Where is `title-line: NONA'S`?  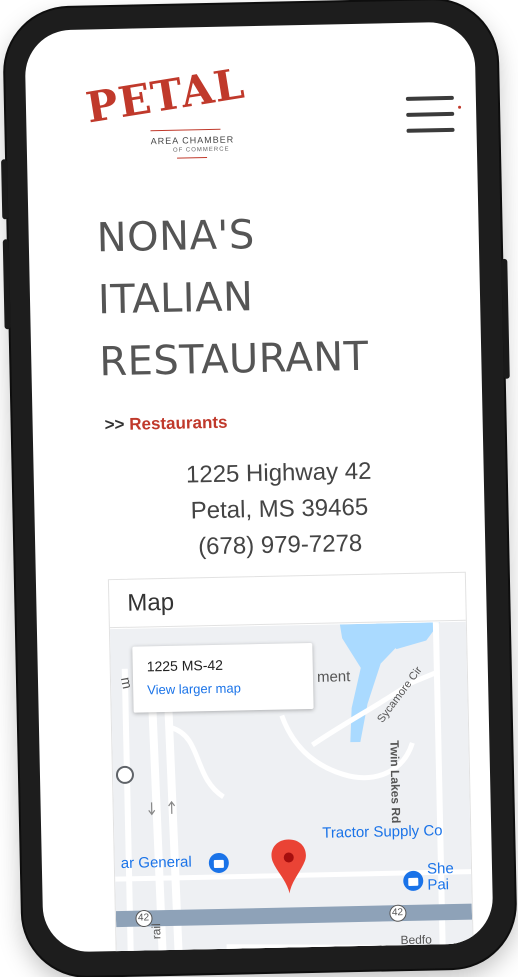 title-line: NONA'S is located at coordinates (176, 237).